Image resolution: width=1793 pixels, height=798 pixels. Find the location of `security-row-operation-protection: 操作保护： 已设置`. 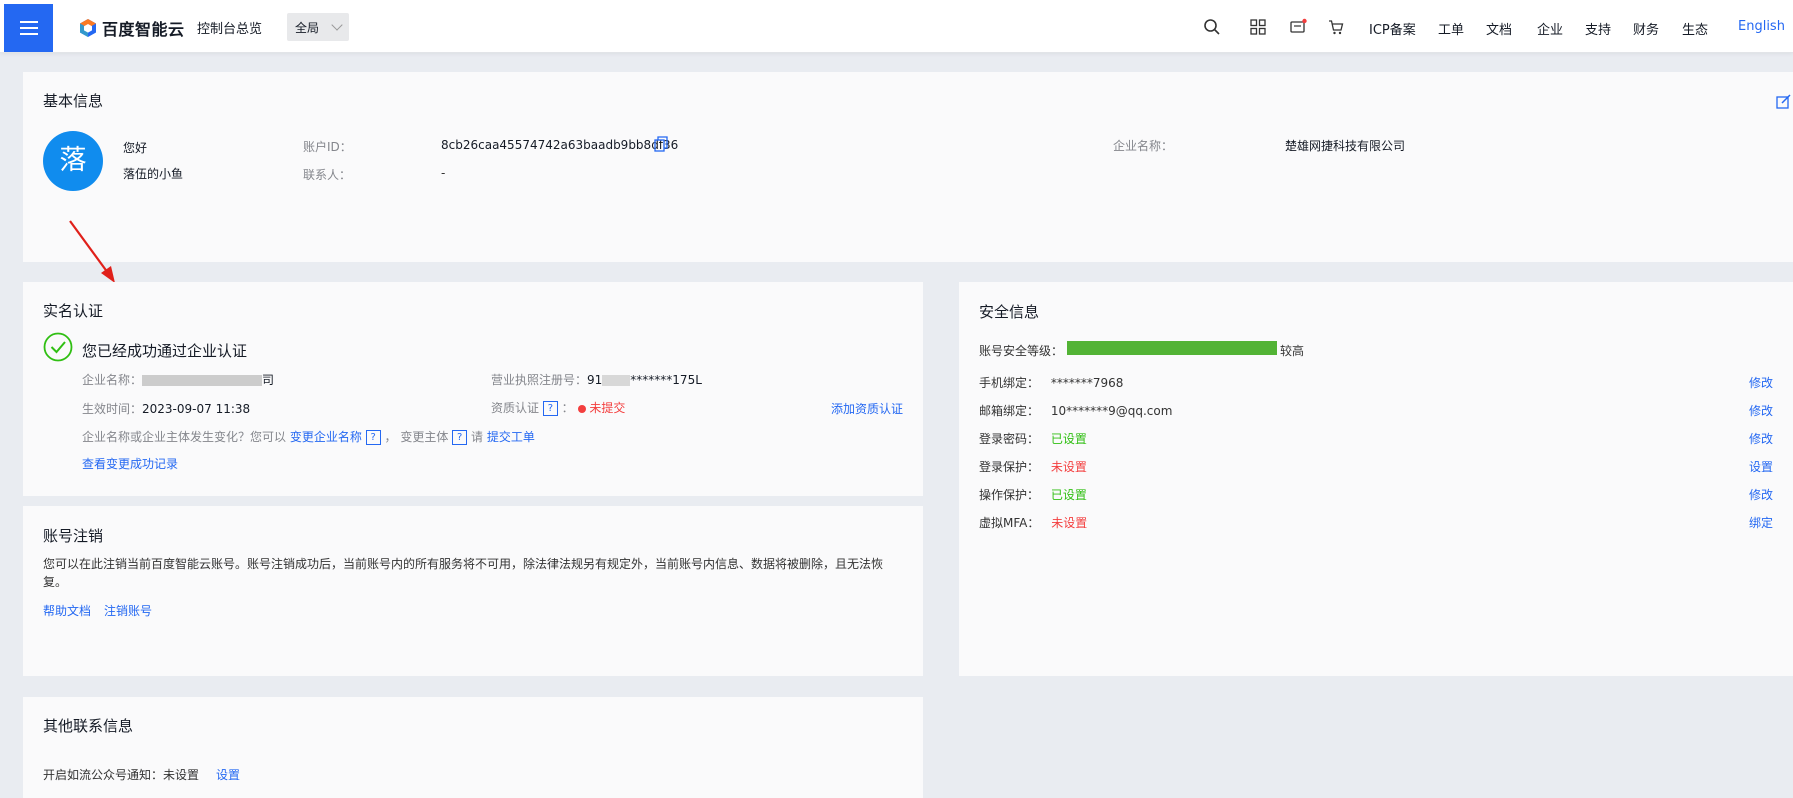

security-row-operation-protection: 操作保护： 已设置 is located at coordinates (1033, 494).